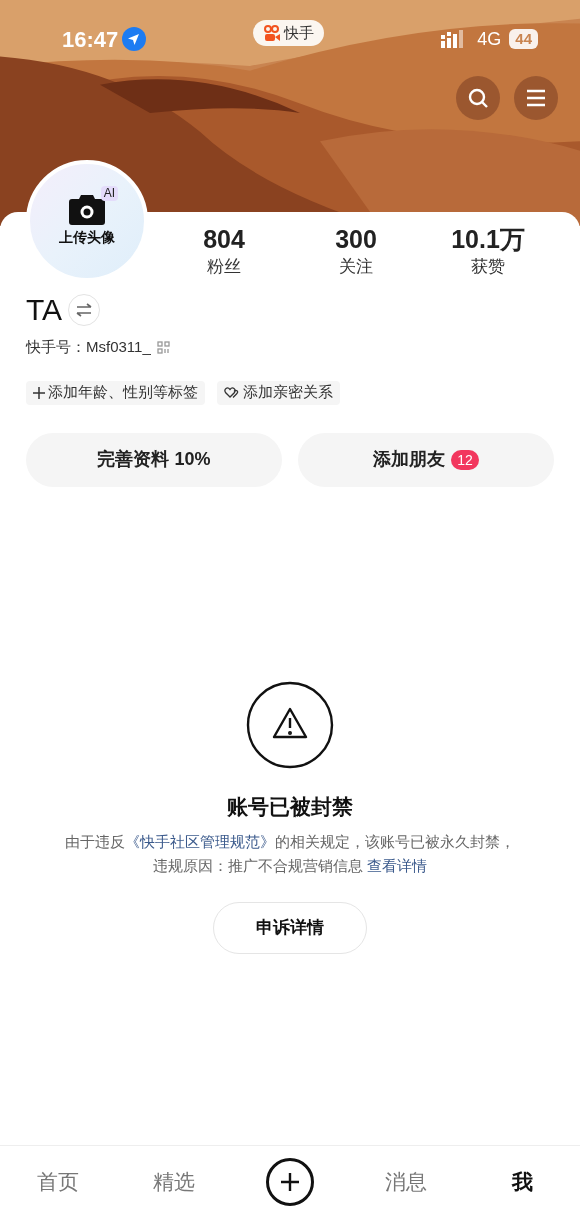 This screenshot has height=1227, width=580. I want to click on time: 16:47, so click(90, 39).